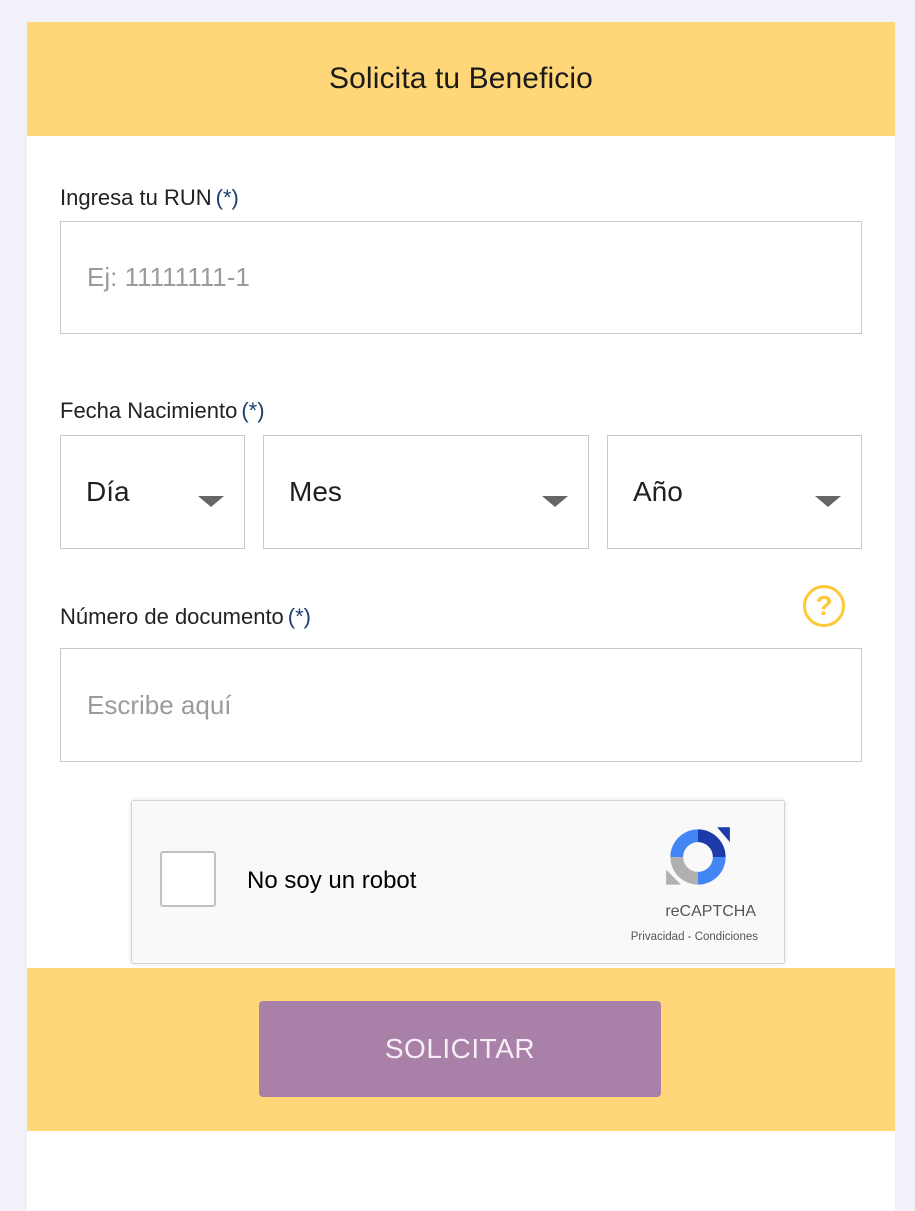 The width and height of the screenshot is (915, 1211). I want to click on run-label: Ingresa tu RUN (*), so click(149, 198).